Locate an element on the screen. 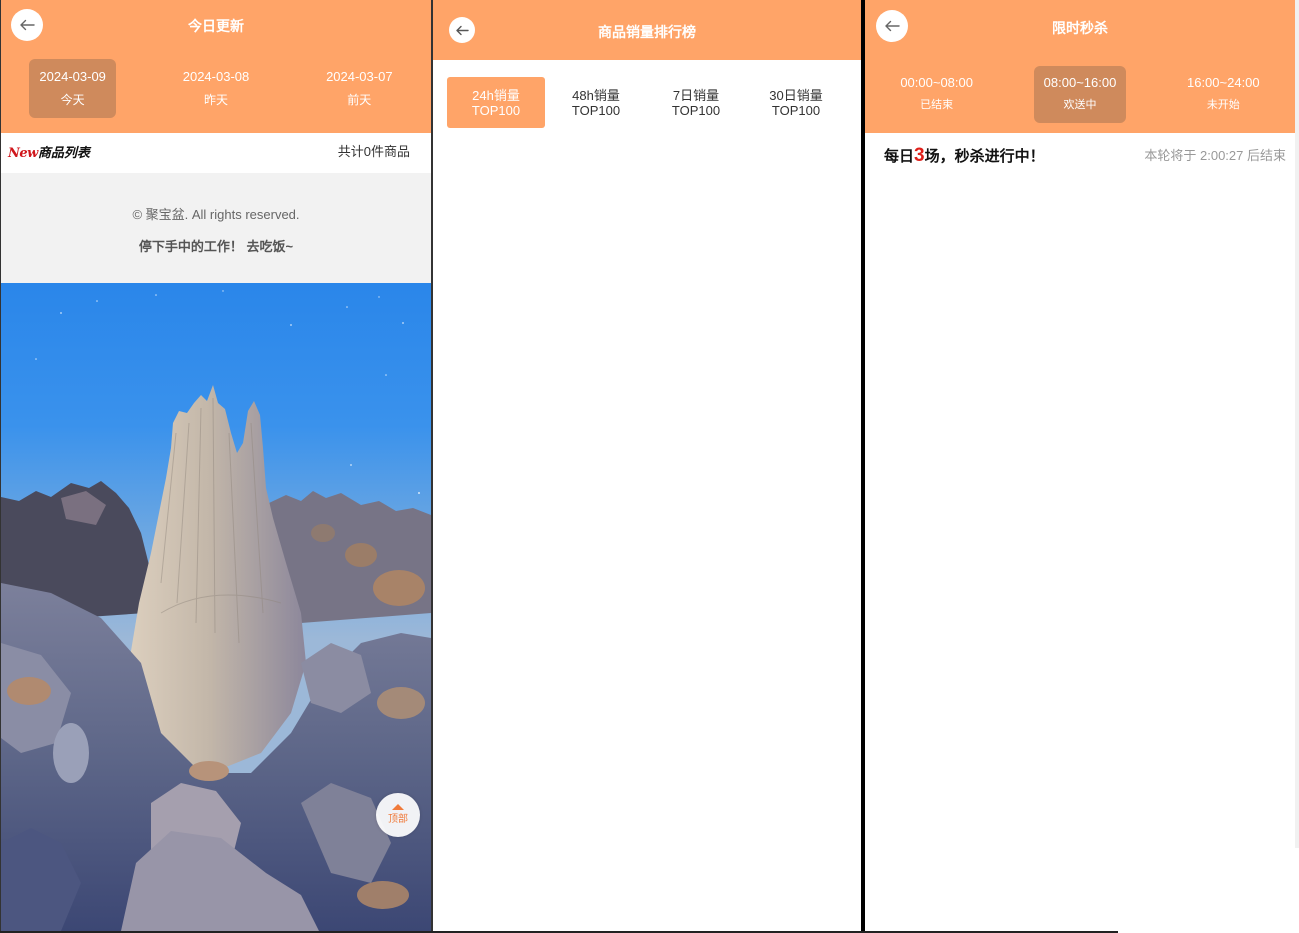  slot-tab-evening: 16:00~24:00 未开始 is located at coordinates (1223, 94).